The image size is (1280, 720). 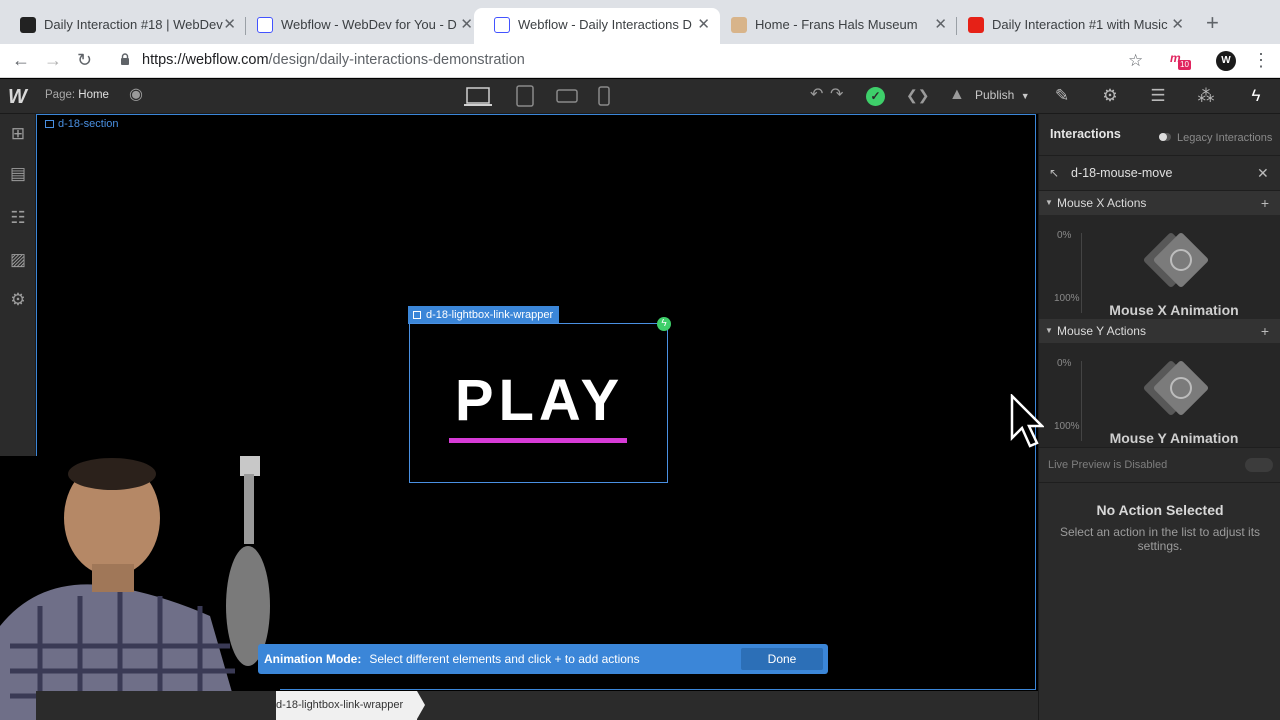 What do you see at coordinates (396, 60) in the screenshot?
I see `url-path: /design/daily-interactions-demonstration` at bounding box center [396, 60].